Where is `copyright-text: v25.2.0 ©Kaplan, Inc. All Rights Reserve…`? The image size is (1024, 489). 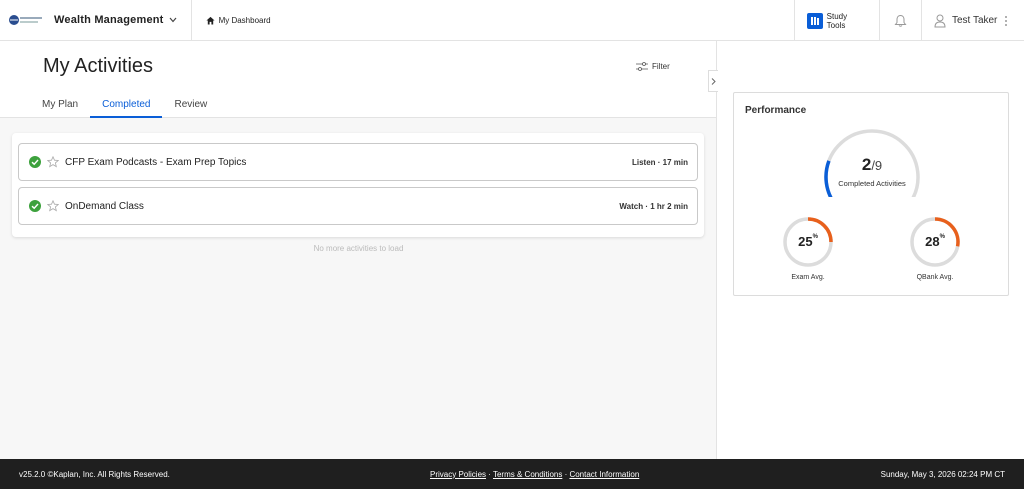
copyright-text: v25.2.0 ©Kaplan, Inc. All Rights Reserve… is located at coordinates (94, 474).